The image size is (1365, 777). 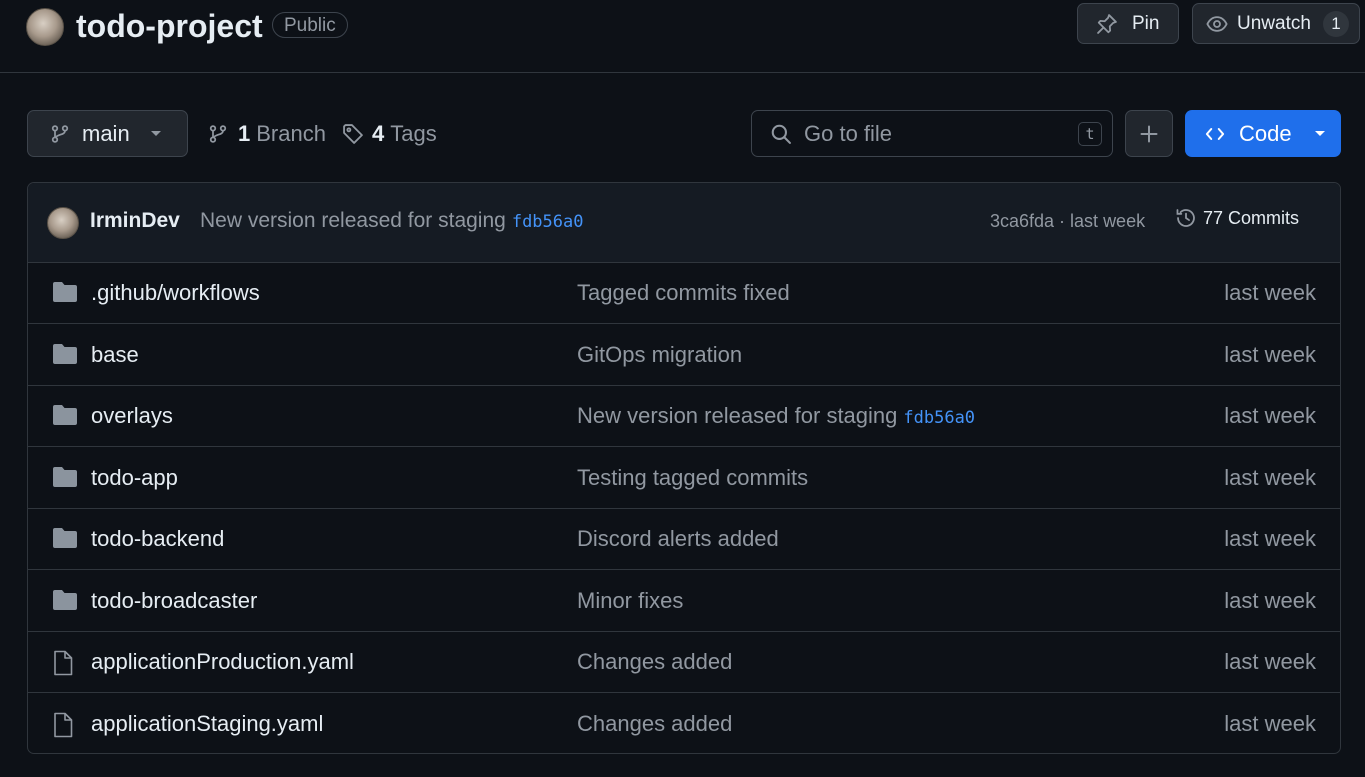 What do you see at coordinates (174, 601) in the screenshot?
I see `file-name-link: todo-broadcaster` at bounding box center [174, 601].